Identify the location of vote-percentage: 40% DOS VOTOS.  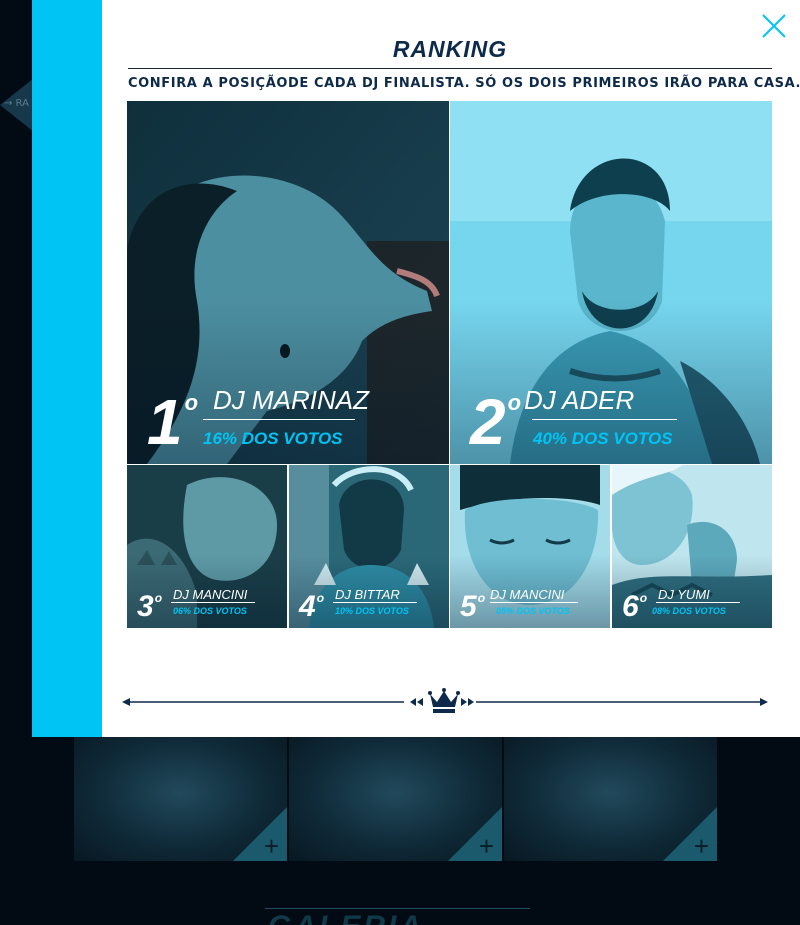
(603, 438).